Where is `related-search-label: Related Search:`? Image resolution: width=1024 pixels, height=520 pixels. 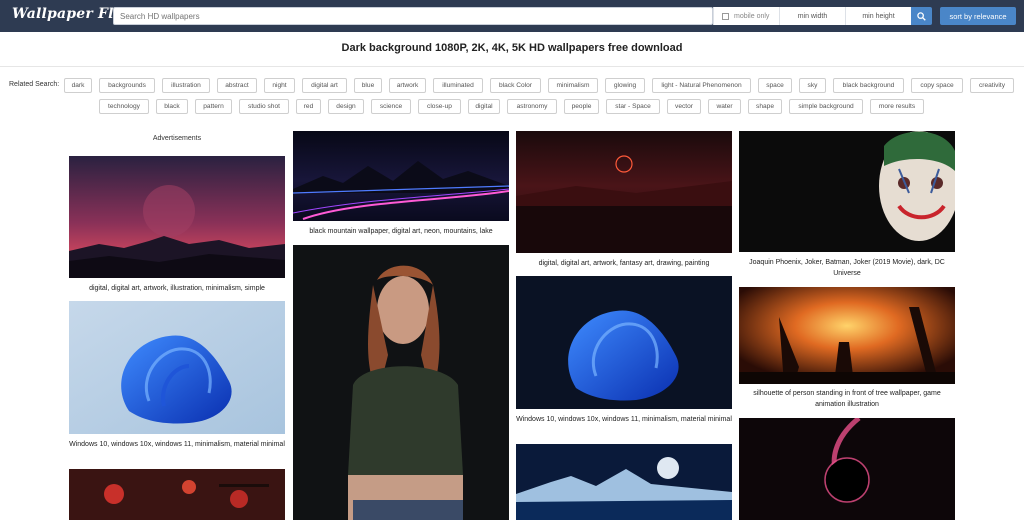
related-search-label: Related Search: is located at coordinates (34, 84).